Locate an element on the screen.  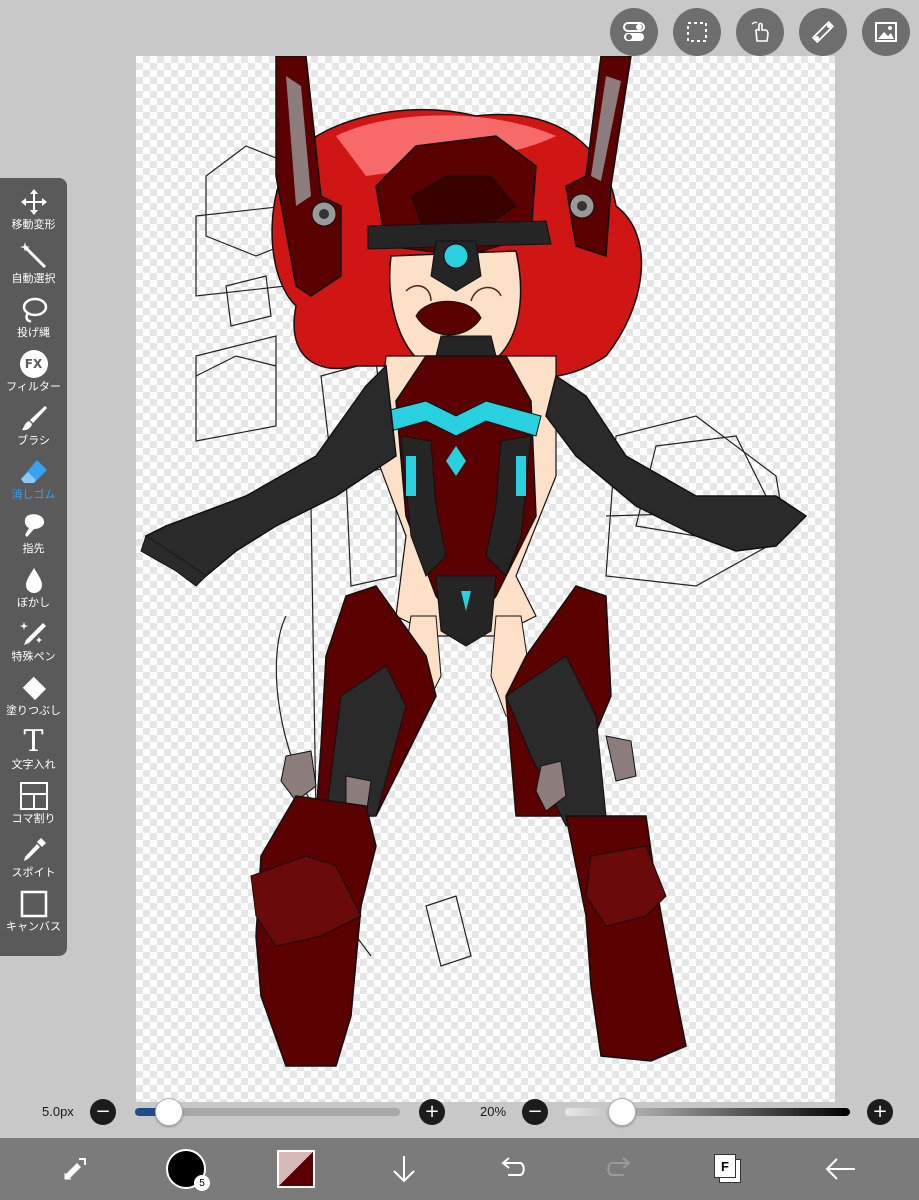
tool-label: 塗りつぶし is located at coordinates (33, 710).